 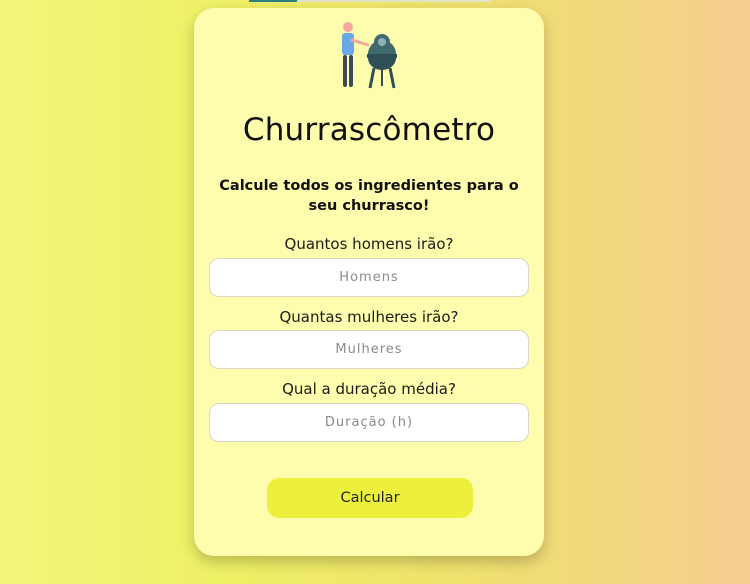 What do you see at coordinates (369, 130) in the screenshot?
I see `page-title: Churrascômetro` at bounding box center [369, 130].